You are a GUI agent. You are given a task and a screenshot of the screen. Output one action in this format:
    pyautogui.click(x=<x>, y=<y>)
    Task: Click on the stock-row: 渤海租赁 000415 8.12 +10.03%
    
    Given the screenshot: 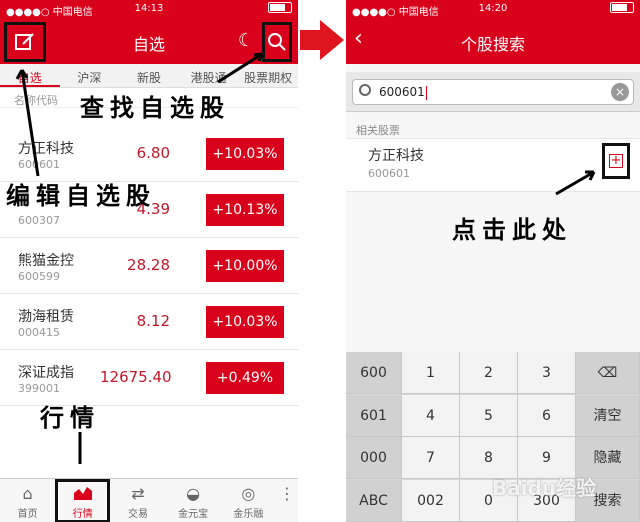 What is the action you would take?
    pyautogui.click(x=149, y=322)
    